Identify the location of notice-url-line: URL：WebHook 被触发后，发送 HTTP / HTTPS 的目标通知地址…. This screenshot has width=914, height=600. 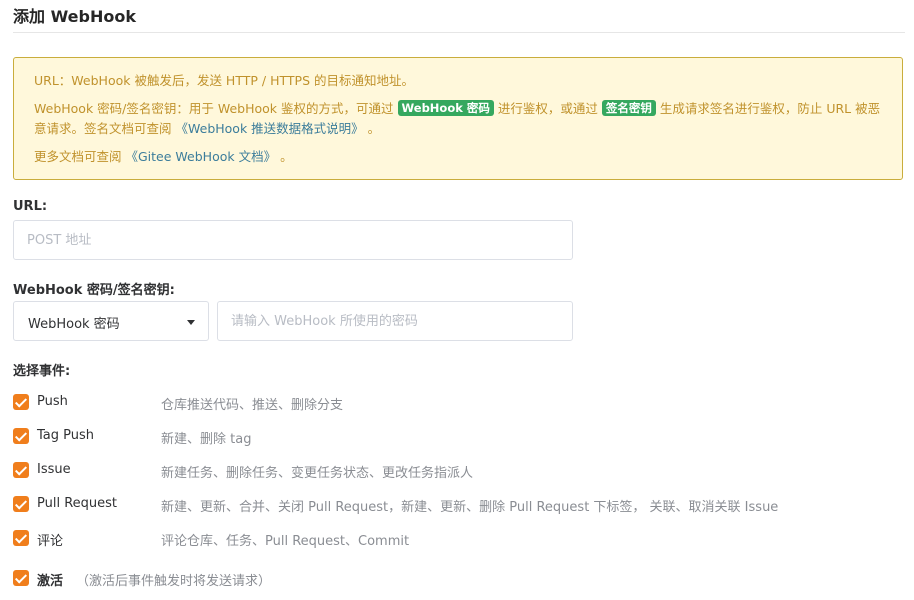
(224, 80).